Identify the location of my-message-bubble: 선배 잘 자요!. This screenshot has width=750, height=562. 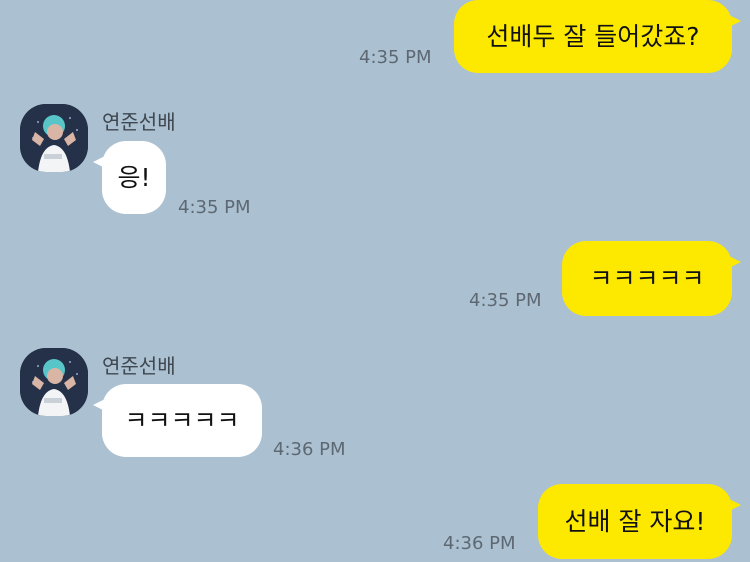
(639, 521).